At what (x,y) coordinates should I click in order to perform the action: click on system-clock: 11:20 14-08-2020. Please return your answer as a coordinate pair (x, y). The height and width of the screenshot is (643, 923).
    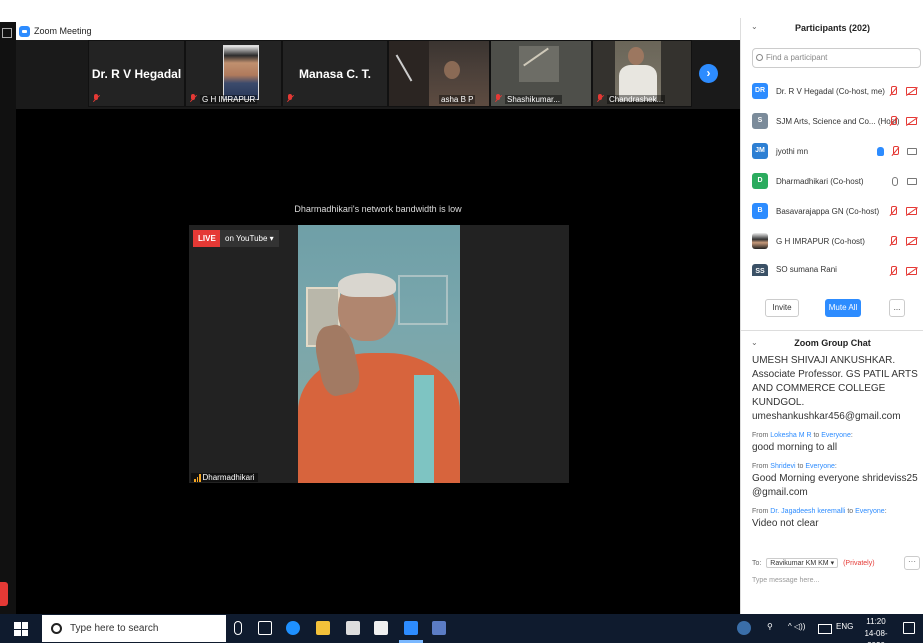
    Looking at the image, I should click on (876, 629).